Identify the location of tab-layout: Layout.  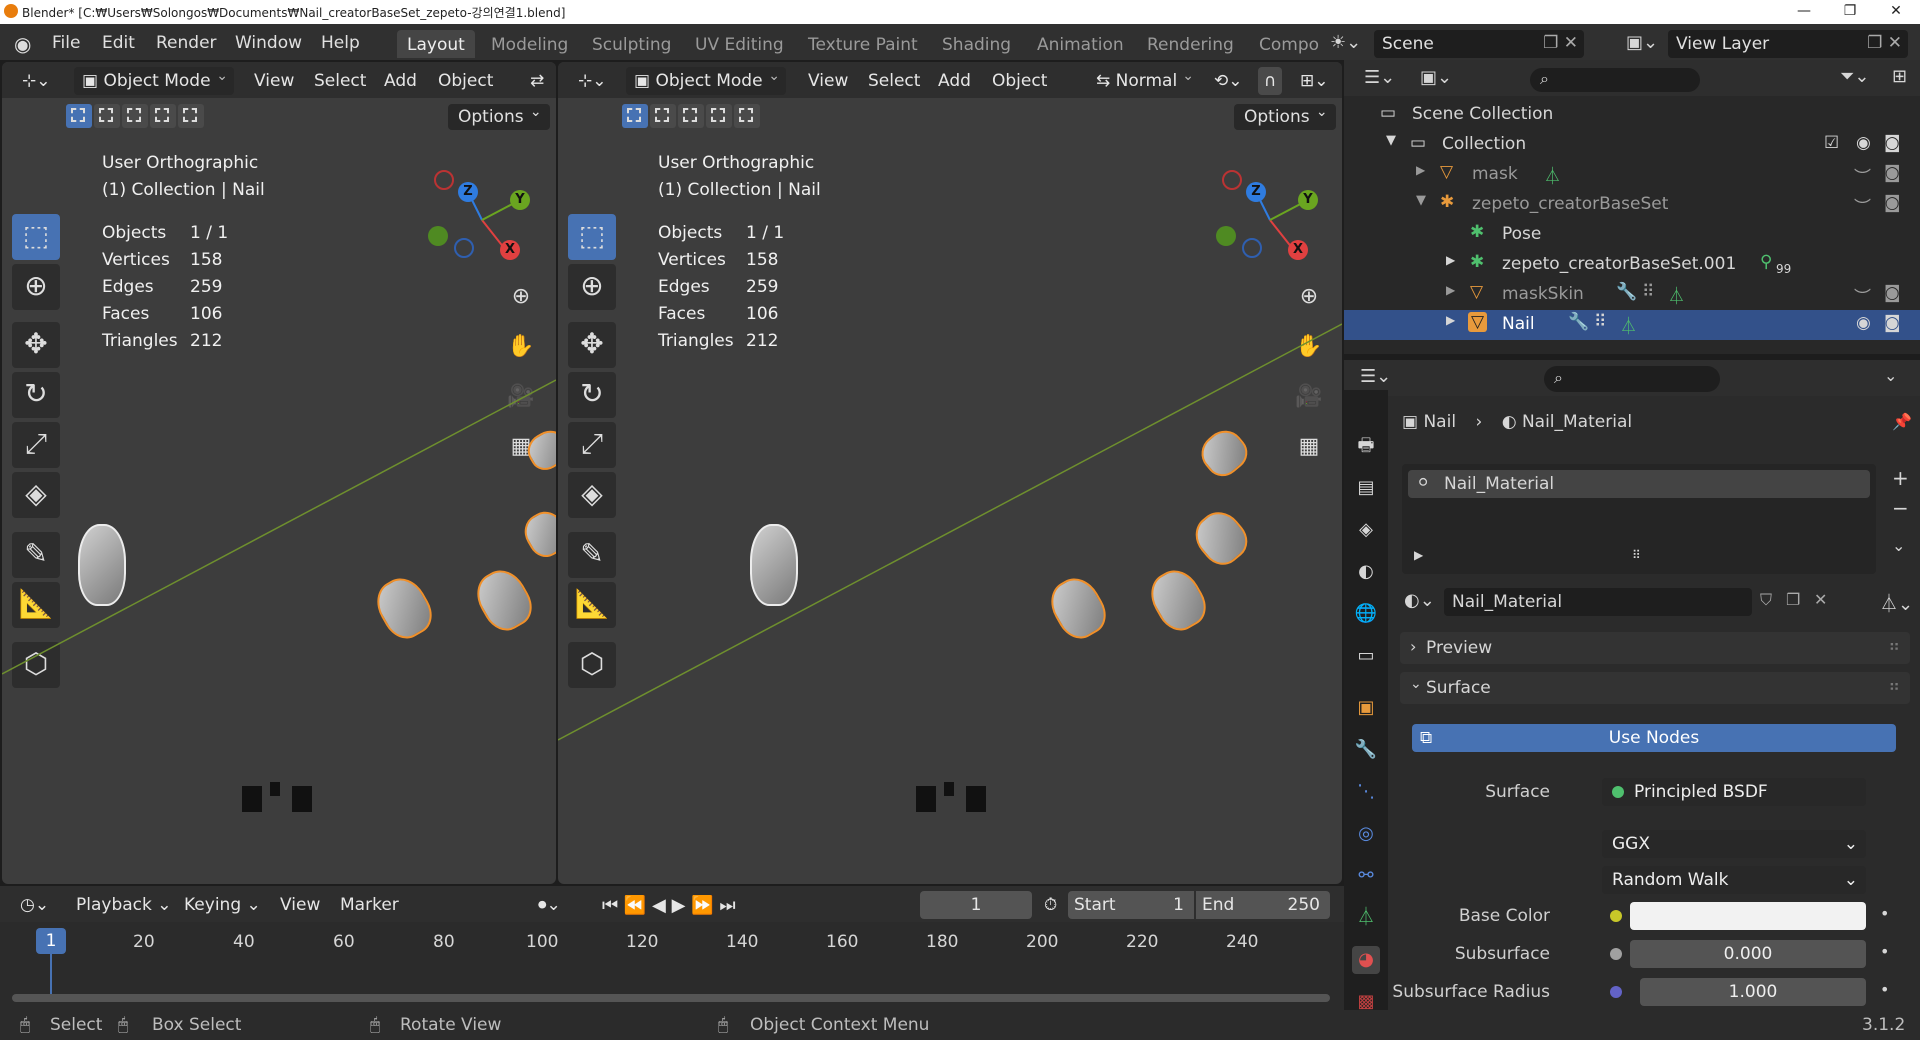
(436, 44).